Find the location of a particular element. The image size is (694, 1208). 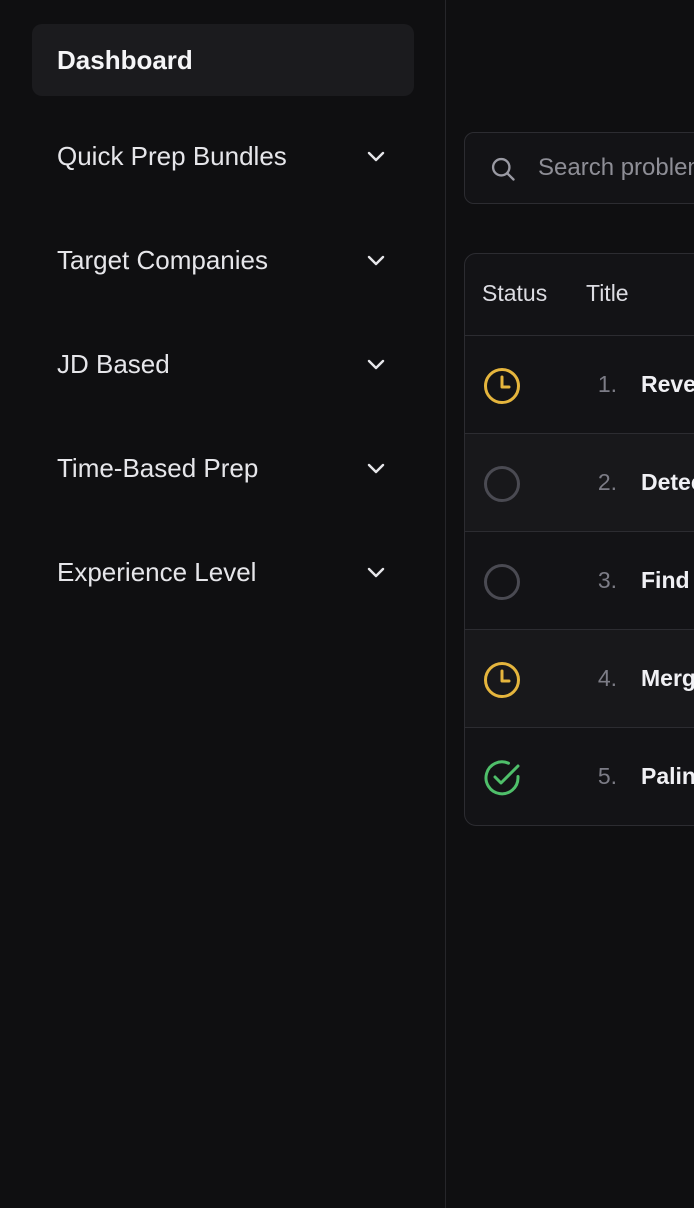

problem-title: Find is located at coordinates (665, 580).